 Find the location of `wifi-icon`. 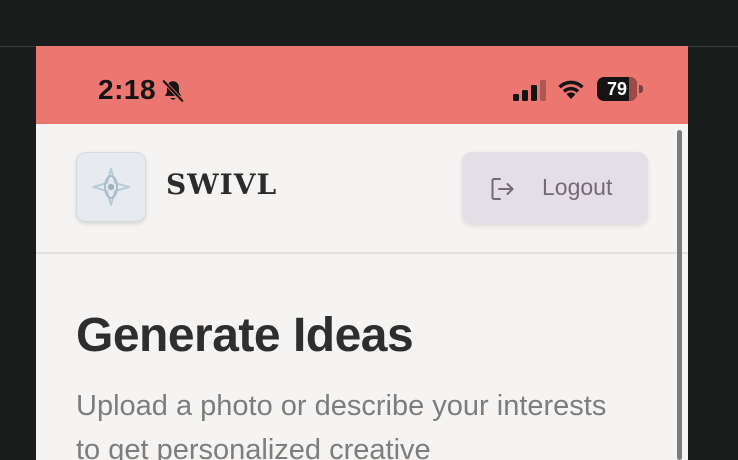

wifi-icon is located at coordinates (571, 89).